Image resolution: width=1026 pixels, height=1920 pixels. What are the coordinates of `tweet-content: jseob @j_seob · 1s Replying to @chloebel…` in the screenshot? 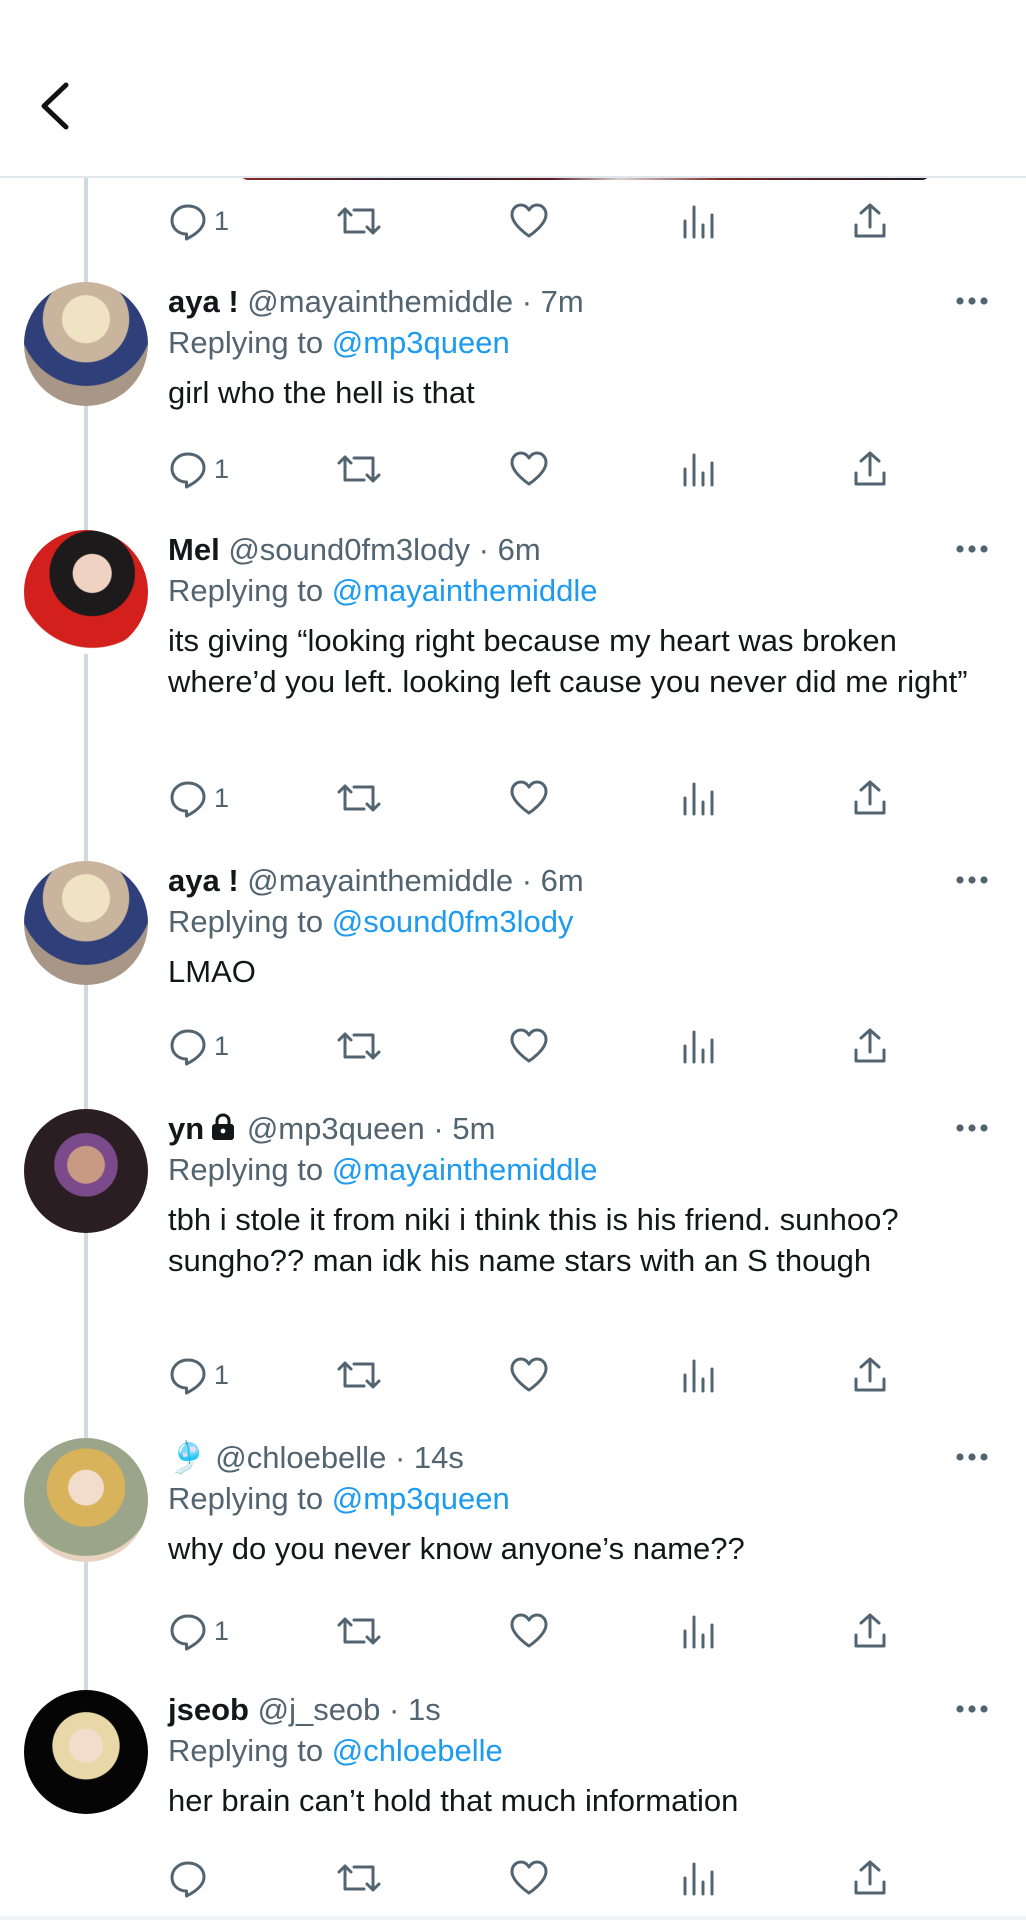 It's located at (578, 1755).